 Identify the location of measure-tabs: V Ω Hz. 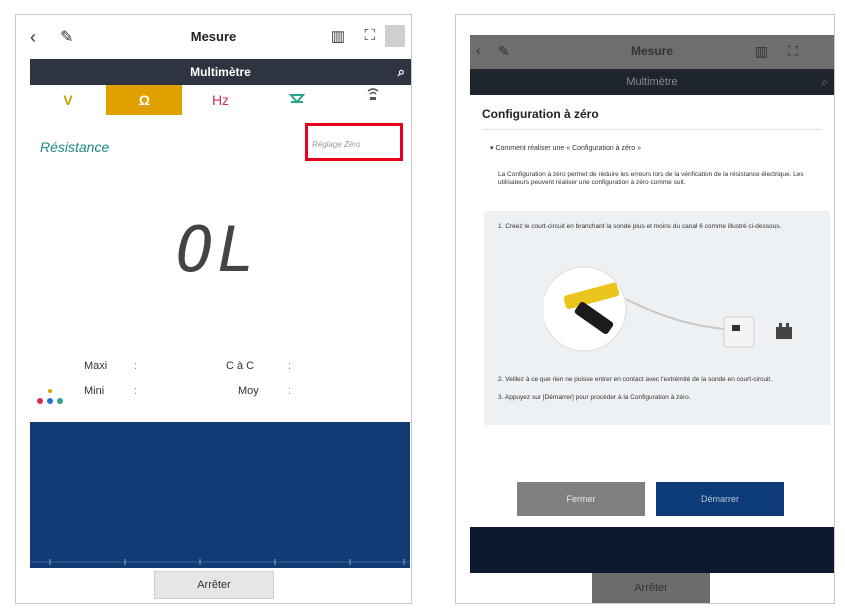
(220, 100).